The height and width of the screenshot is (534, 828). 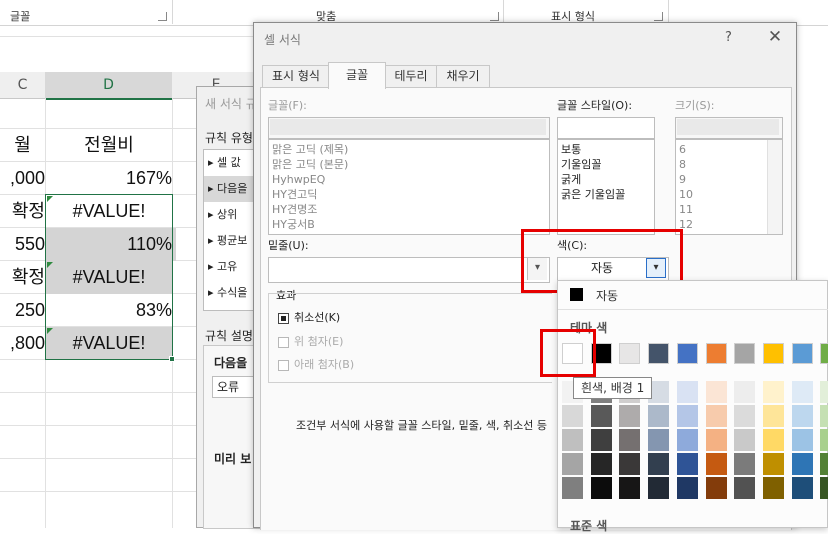 What do you see at coordinates (463, 76) in the screenshot?
I see `tab-fill: 채우기` at bounding box center [463, 76].